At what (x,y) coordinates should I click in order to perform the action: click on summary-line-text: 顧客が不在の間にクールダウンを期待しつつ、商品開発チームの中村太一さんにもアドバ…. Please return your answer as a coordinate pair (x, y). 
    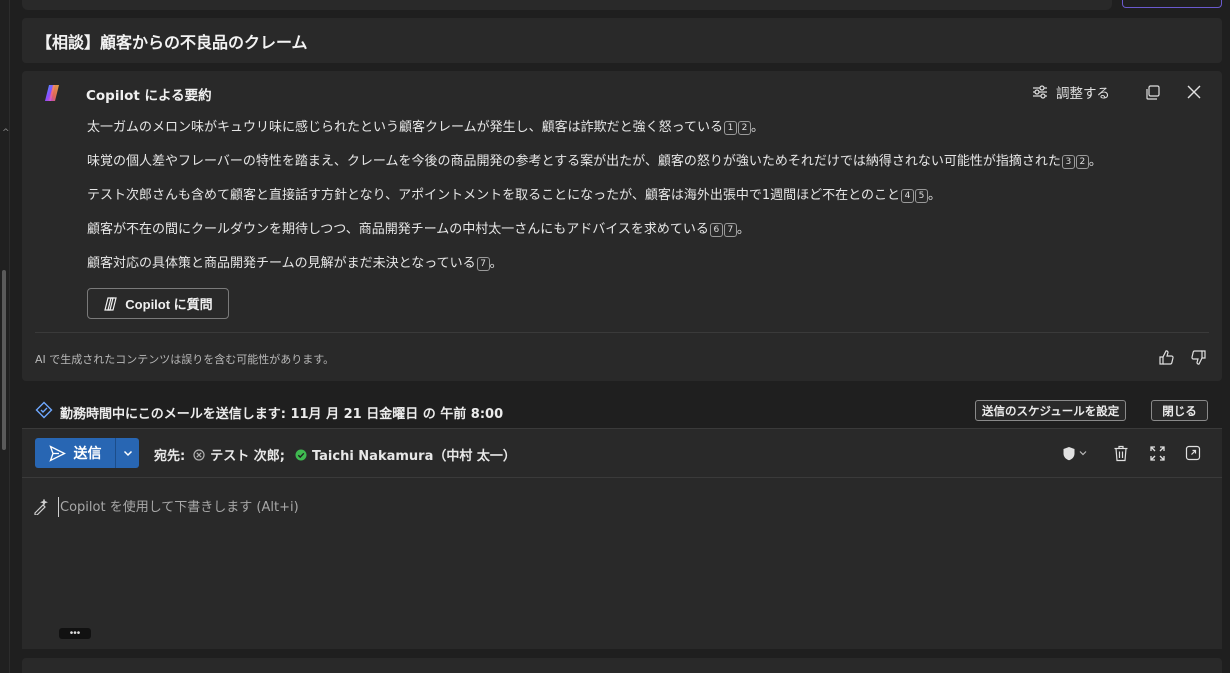
    Looking at the image, I should click on (398, 229).